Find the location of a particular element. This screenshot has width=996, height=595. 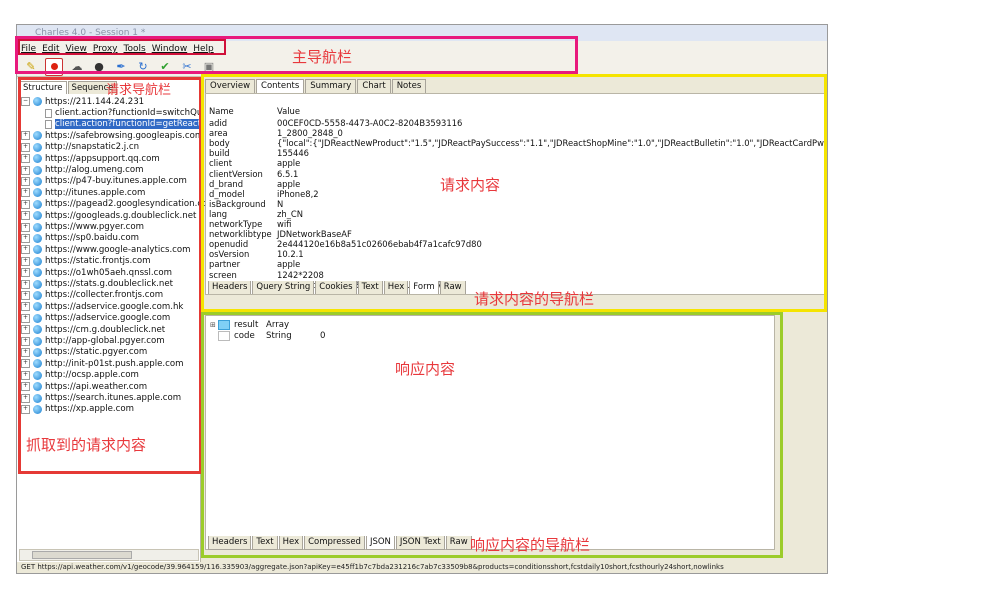

annotation-left-nav: 请求导航栏 is located at coordinates (139, 90).